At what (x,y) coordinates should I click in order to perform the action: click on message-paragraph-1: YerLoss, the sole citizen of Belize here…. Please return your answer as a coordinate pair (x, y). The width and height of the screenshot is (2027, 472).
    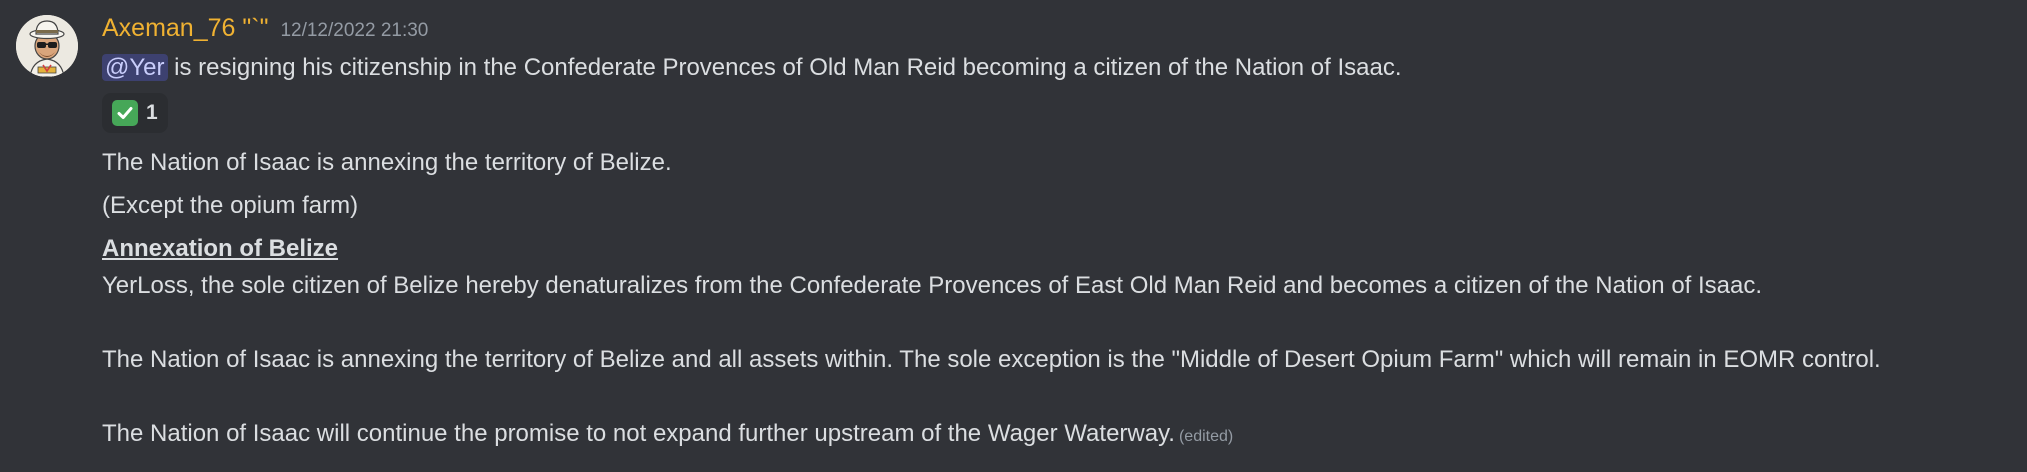
    Looking at the image, I should click on (932, 285).